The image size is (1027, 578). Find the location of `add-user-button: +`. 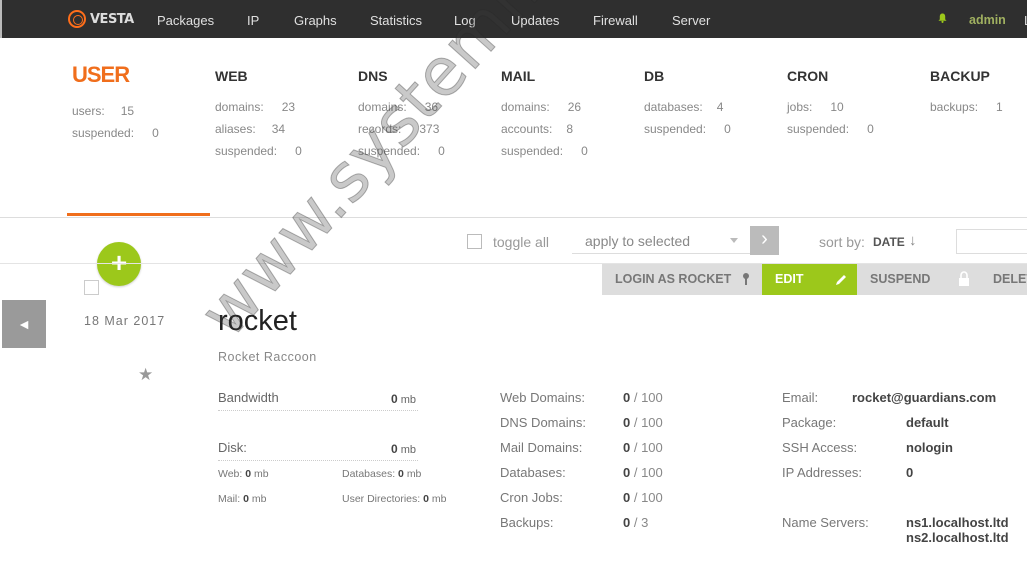

add-user-button: + is located at coordinates (119, 264).